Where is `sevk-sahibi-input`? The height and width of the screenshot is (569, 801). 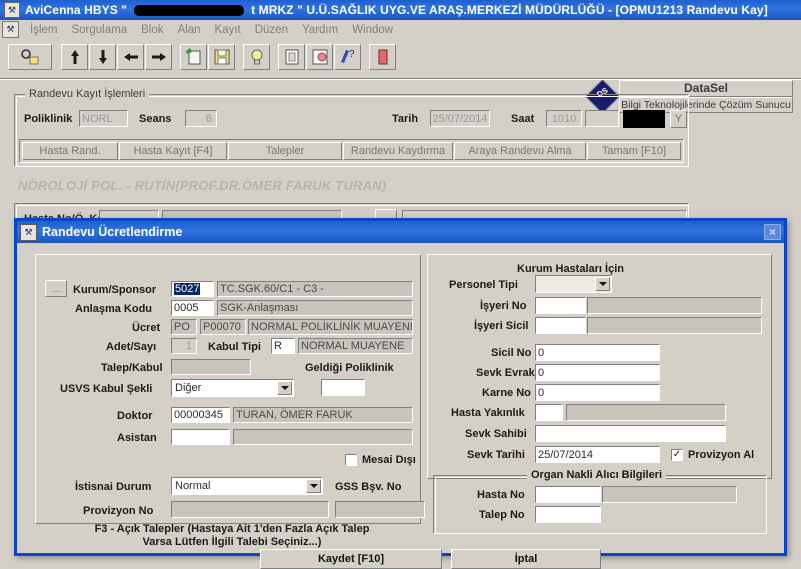 sevk-sahibi-input is located at coordinates (630, 433).